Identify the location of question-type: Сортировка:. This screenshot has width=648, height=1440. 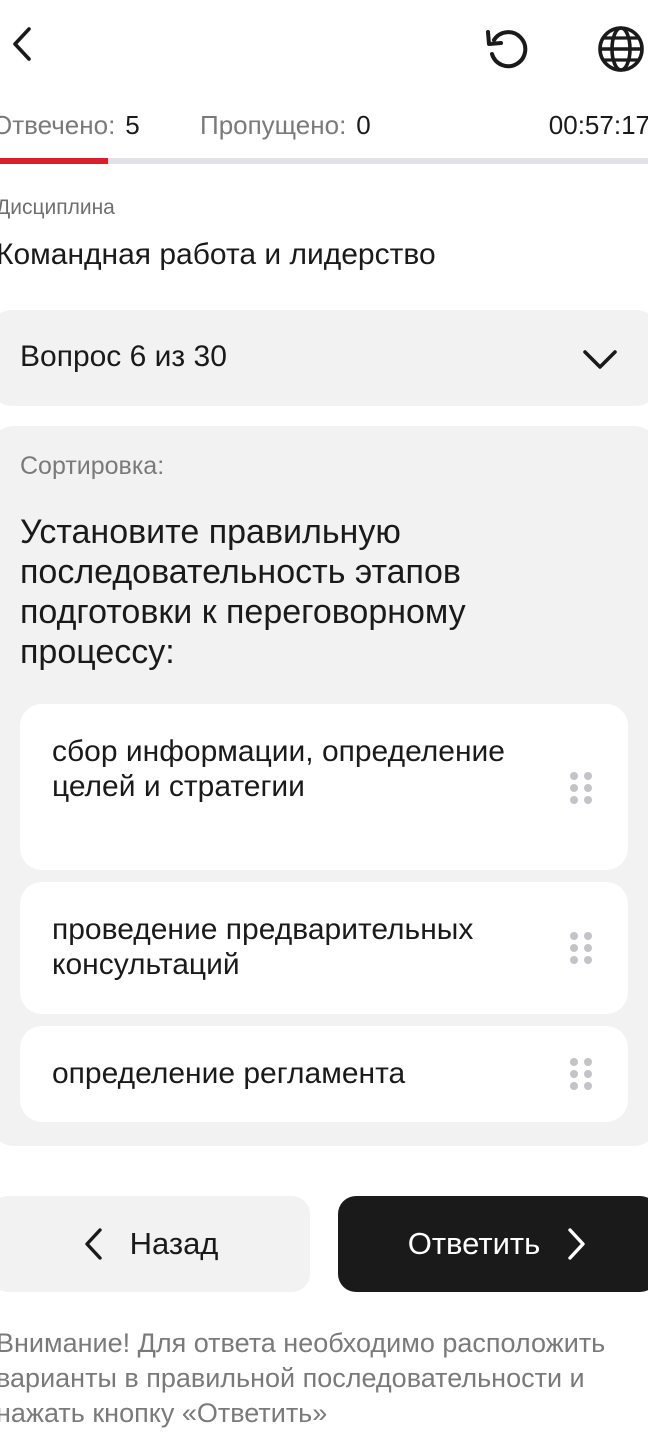
(92, 466).